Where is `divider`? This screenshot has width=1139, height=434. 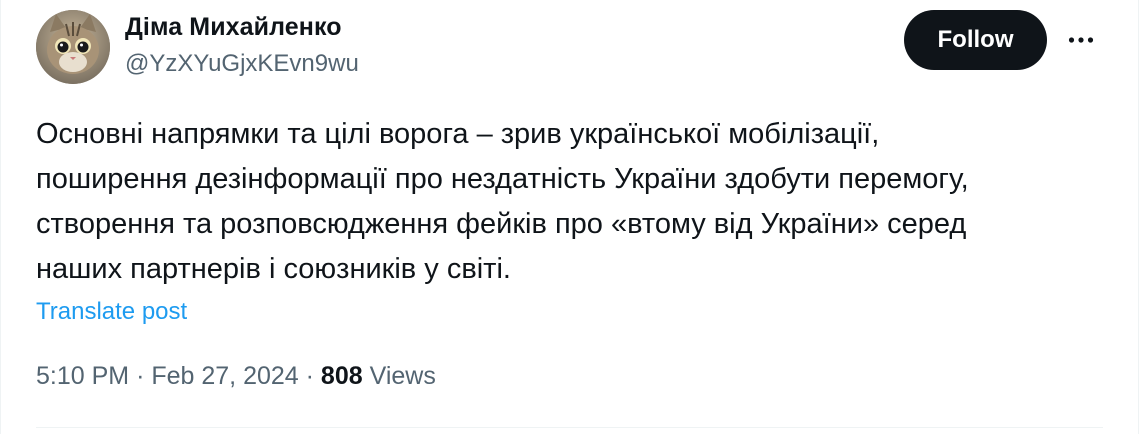 divider is located at coordinates (569, 427).